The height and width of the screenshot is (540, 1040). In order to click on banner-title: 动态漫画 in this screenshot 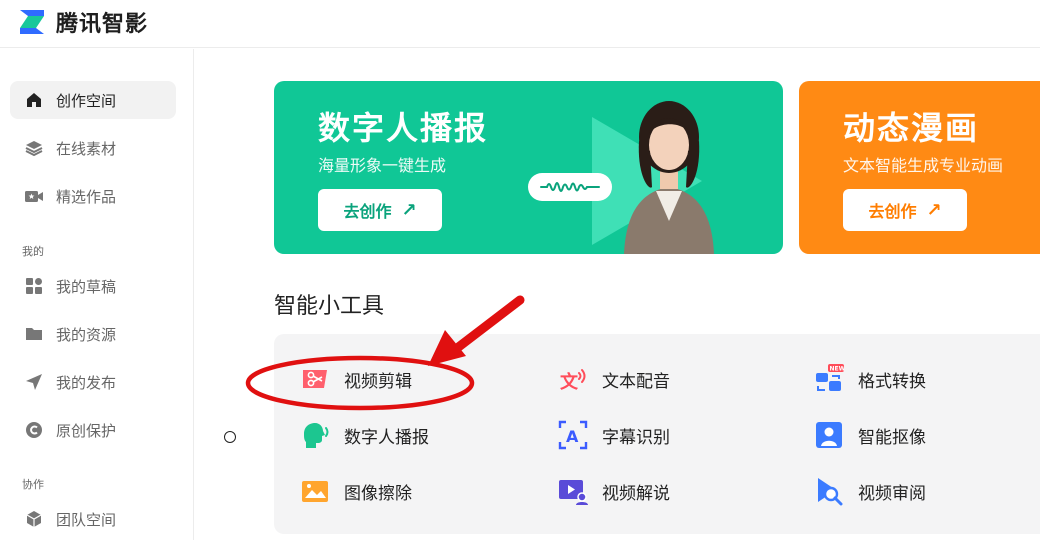, I will do `click(911, 128)`.